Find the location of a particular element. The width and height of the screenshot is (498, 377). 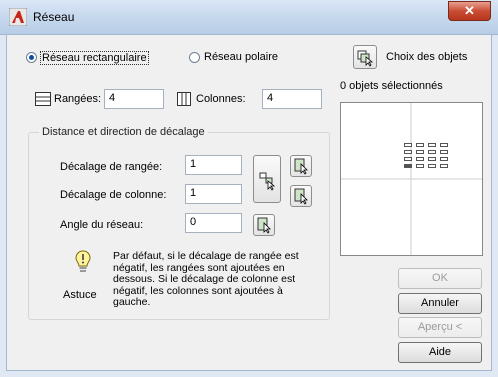

autocad-logo-icon is located at coordinates (18, 17).